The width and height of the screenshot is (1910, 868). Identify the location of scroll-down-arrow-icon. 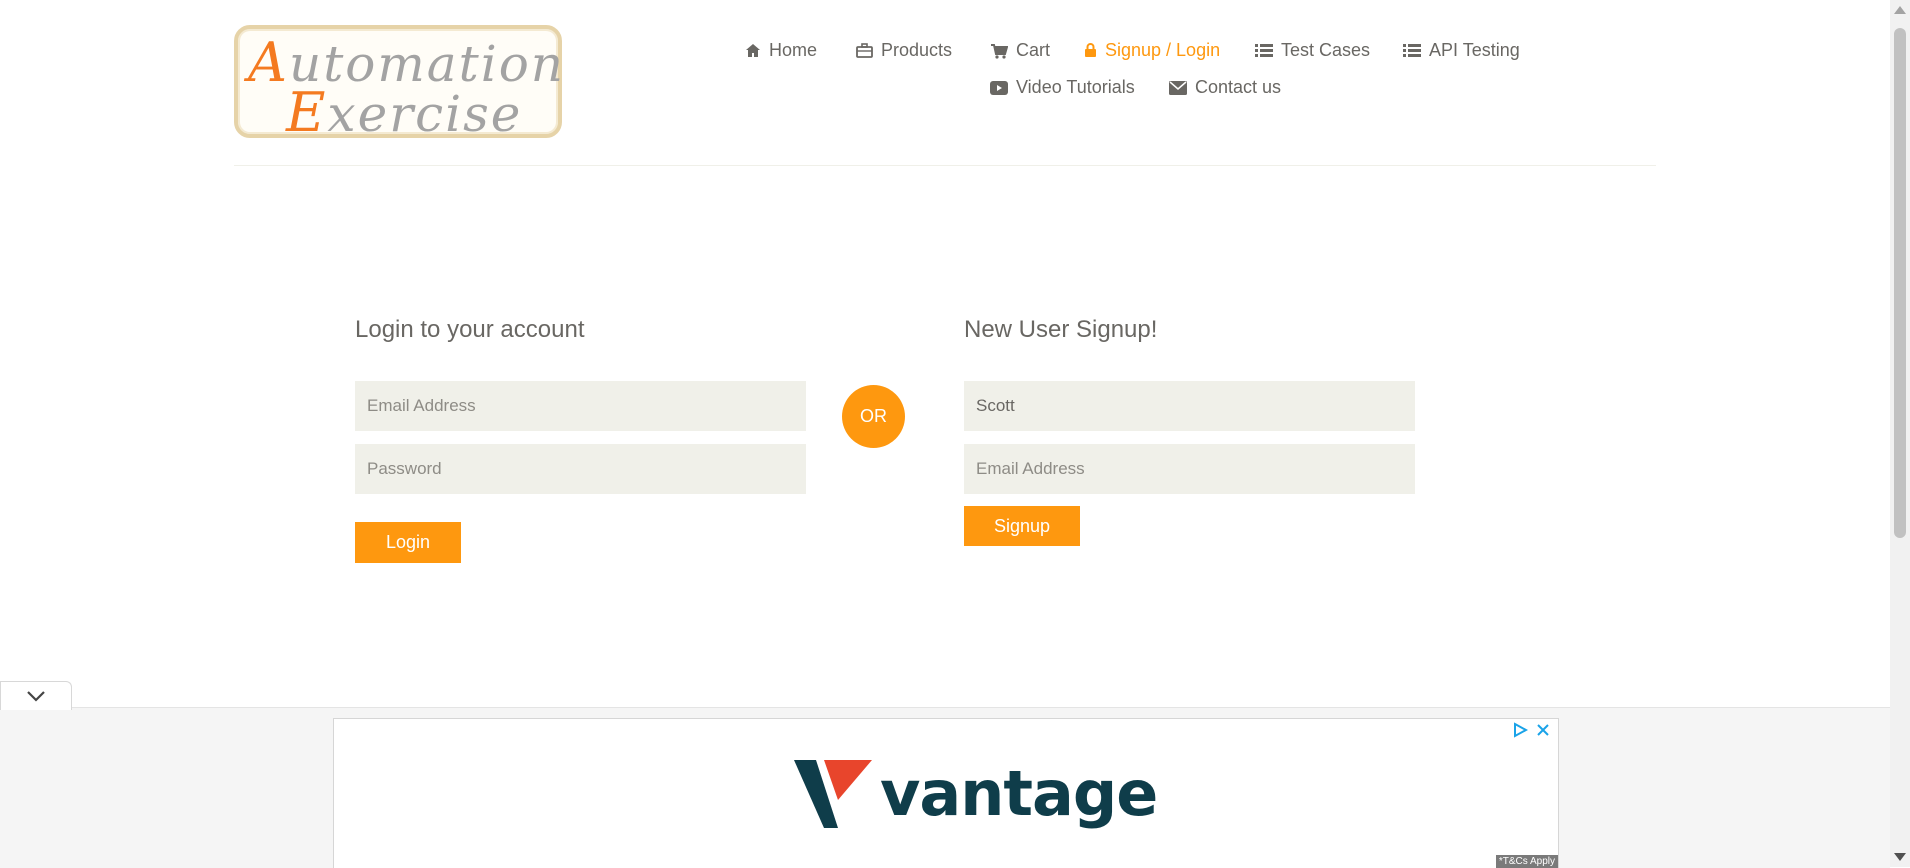
(1900, 857).